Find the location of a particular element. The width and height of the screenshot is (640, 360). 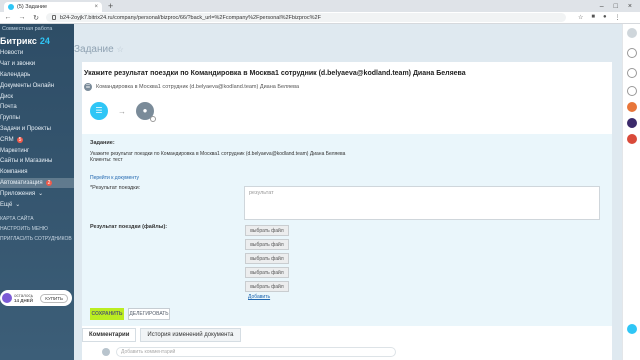

sidebar-item-label: Задачи и Проекты is located at coordinates (25, 128).